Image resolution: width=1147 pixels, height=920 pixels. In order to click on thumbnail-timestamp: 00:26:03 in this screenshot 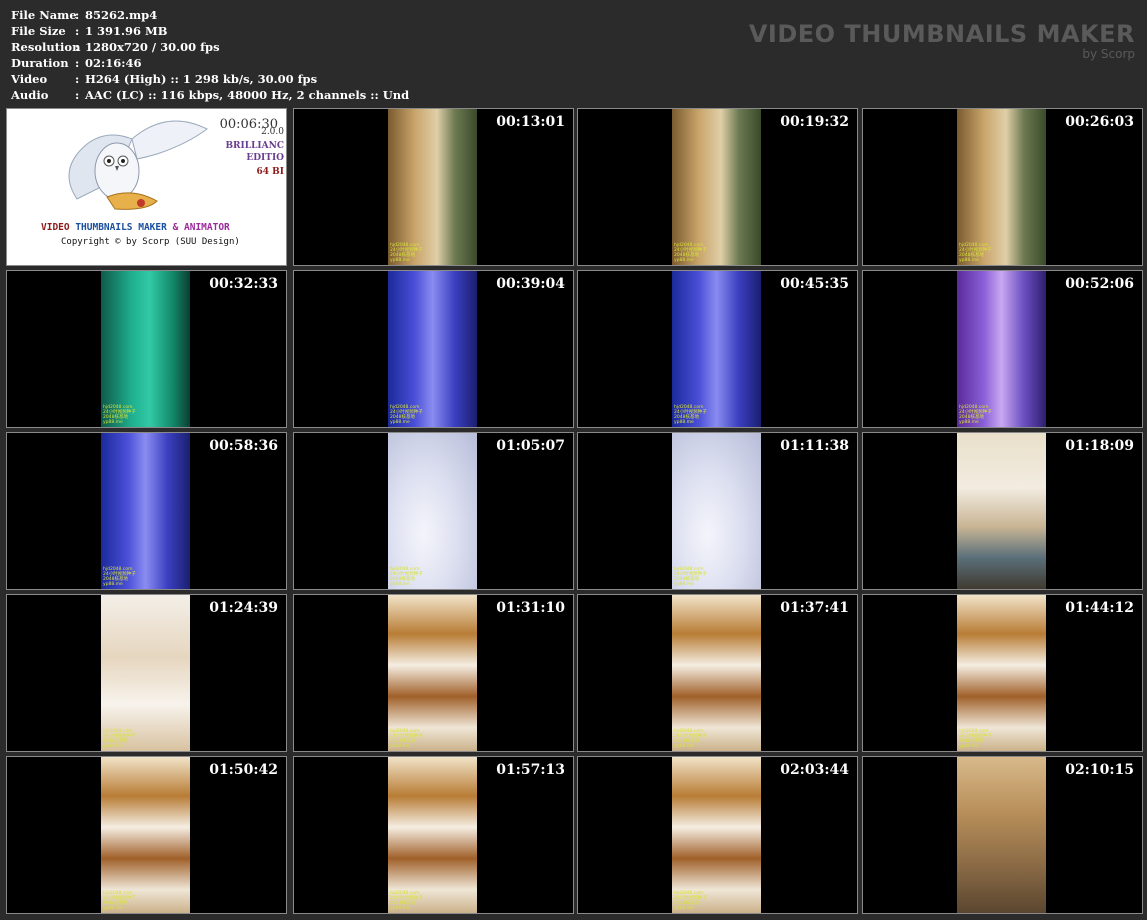, I will do `click(1099, 122)`.